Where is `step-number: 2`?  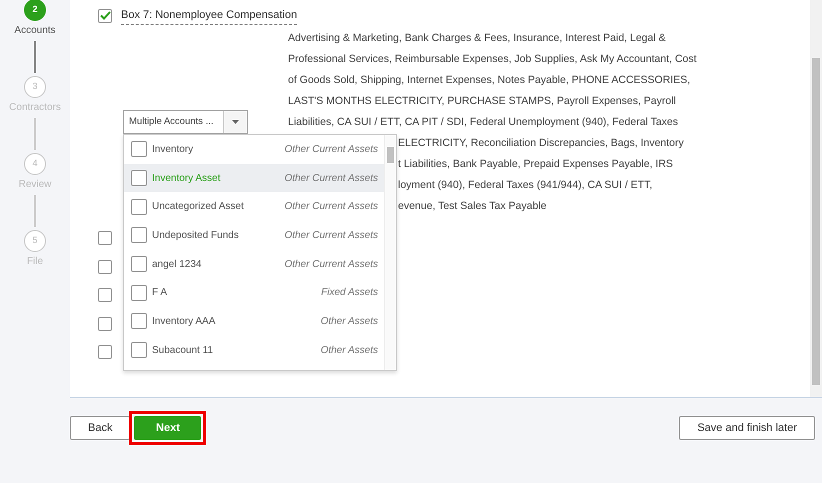
step-number: 2 is located at coordinates (35, 10).